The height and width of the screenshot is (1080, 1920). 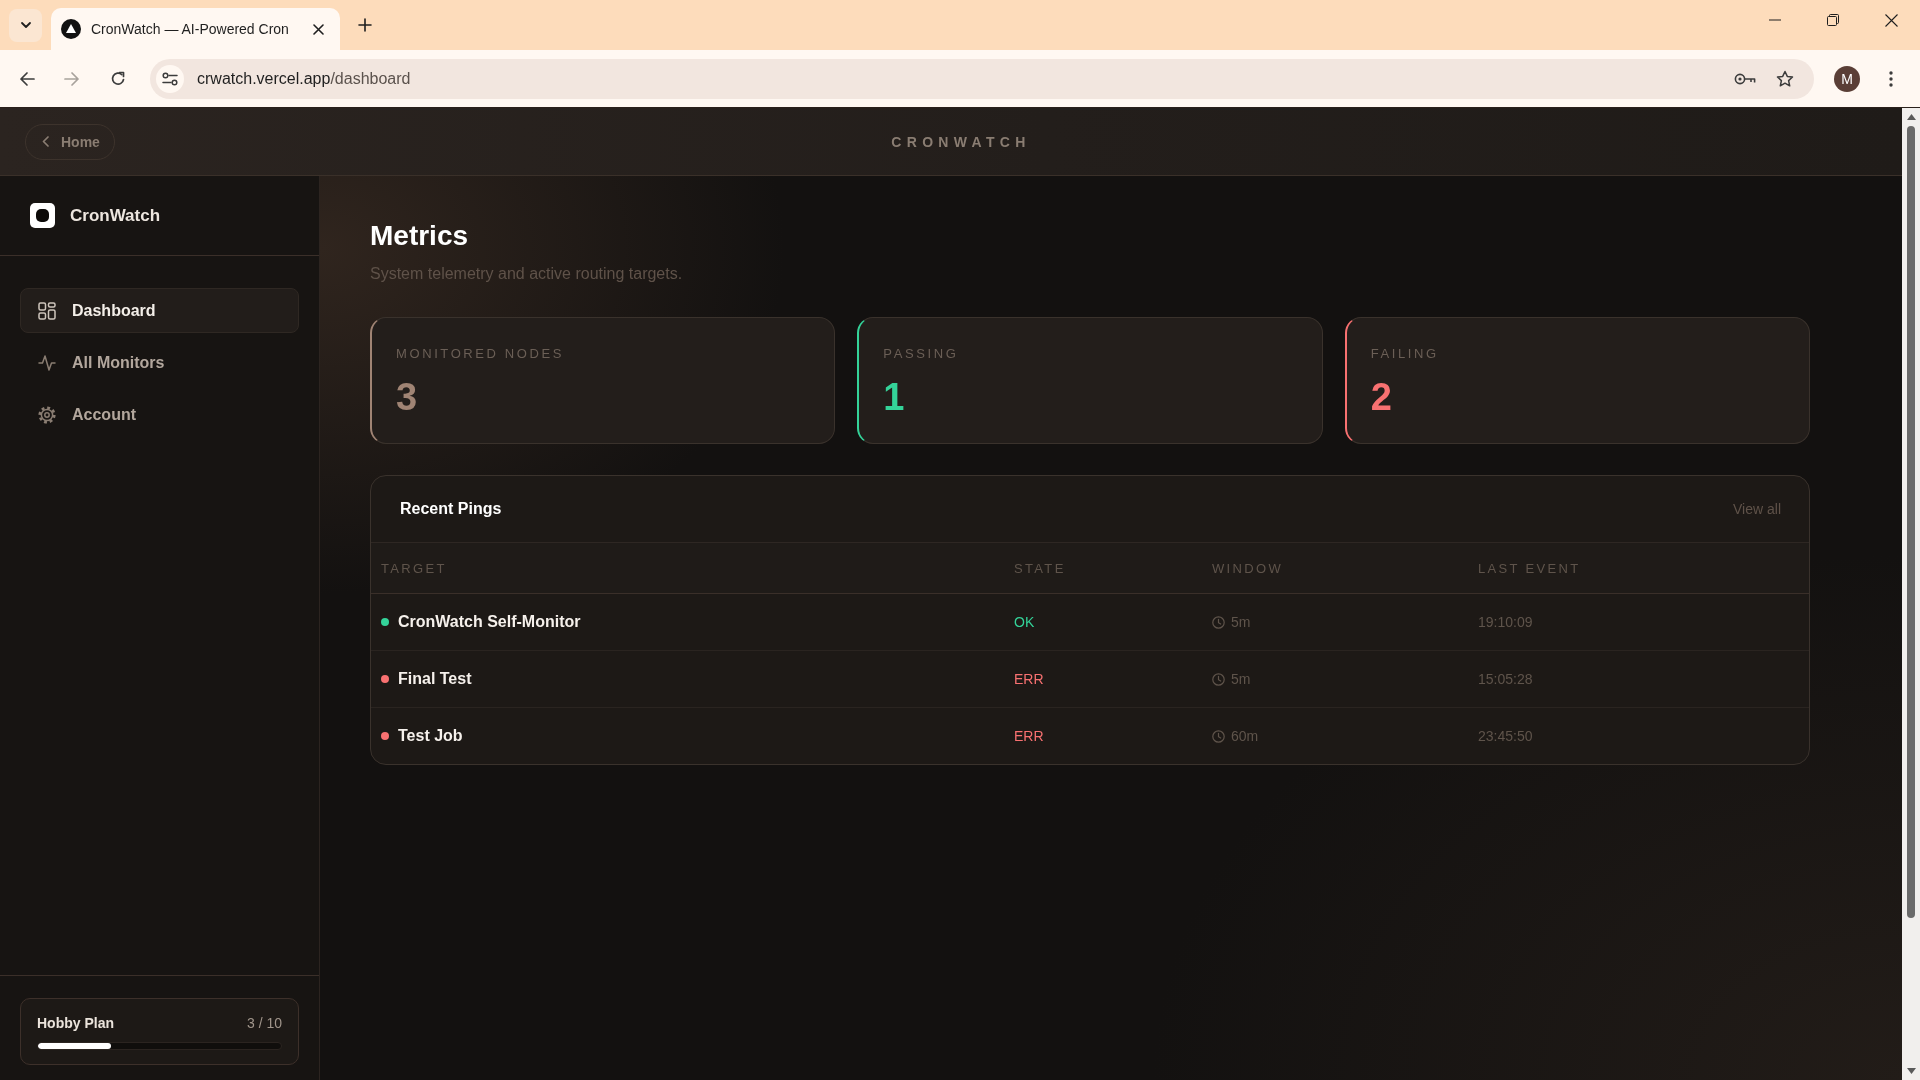 I want to click on scrollbar-track, so click(x=1911, y=594).